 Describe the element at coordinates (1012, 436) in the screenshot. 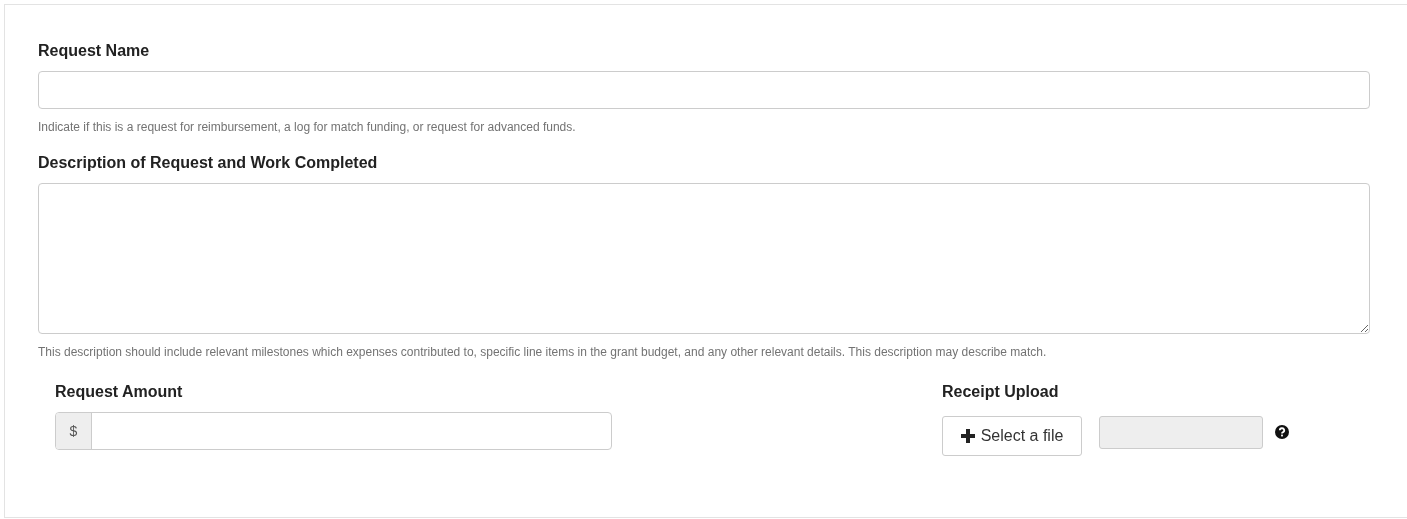

I see `select-file-button: Select a file` at that location.